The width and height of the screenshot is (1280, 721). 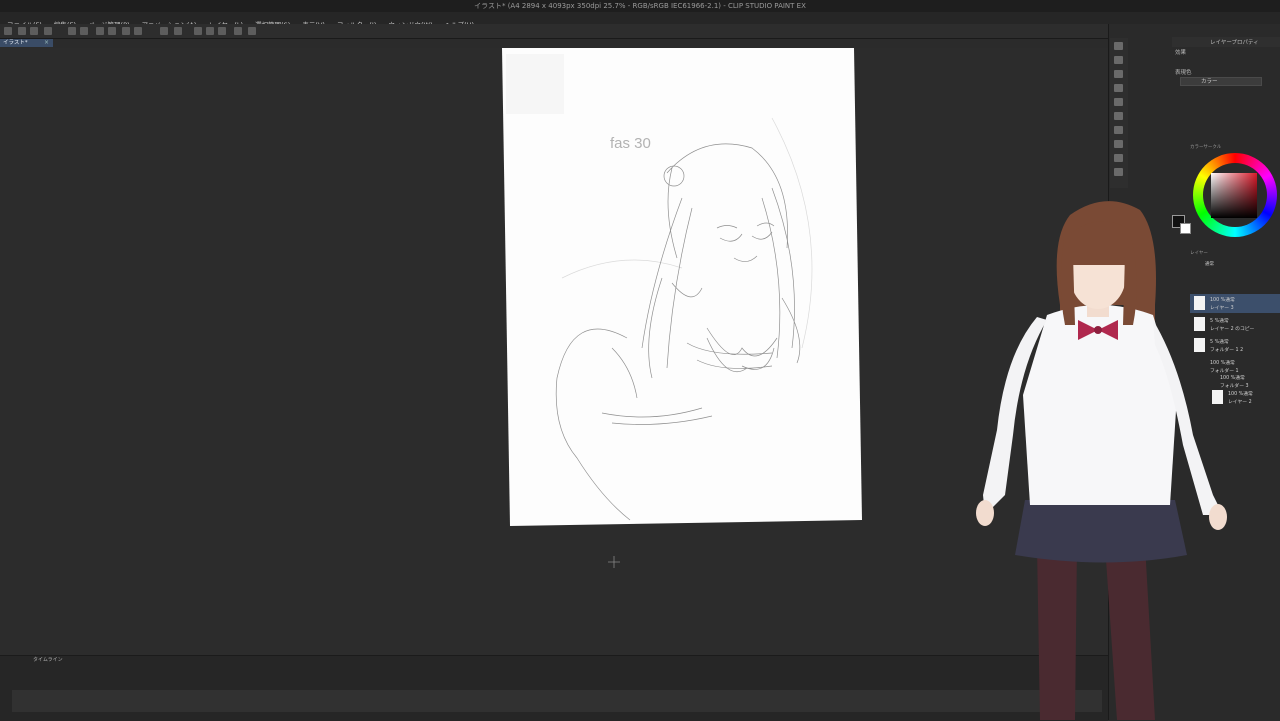 I want to click on tool-strip, so click(x=1119, y=113).